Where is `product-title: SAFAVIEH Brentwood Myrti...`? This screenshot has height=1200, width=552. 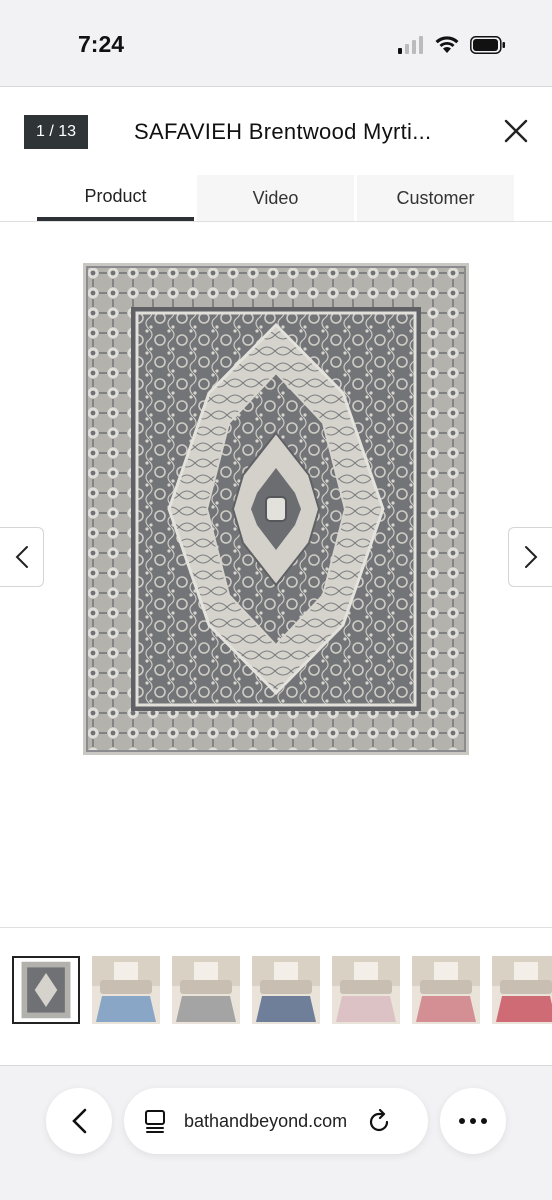
product-title: SAFAVIEH Brentwood Myrti... is located at coordinates (283, 131).